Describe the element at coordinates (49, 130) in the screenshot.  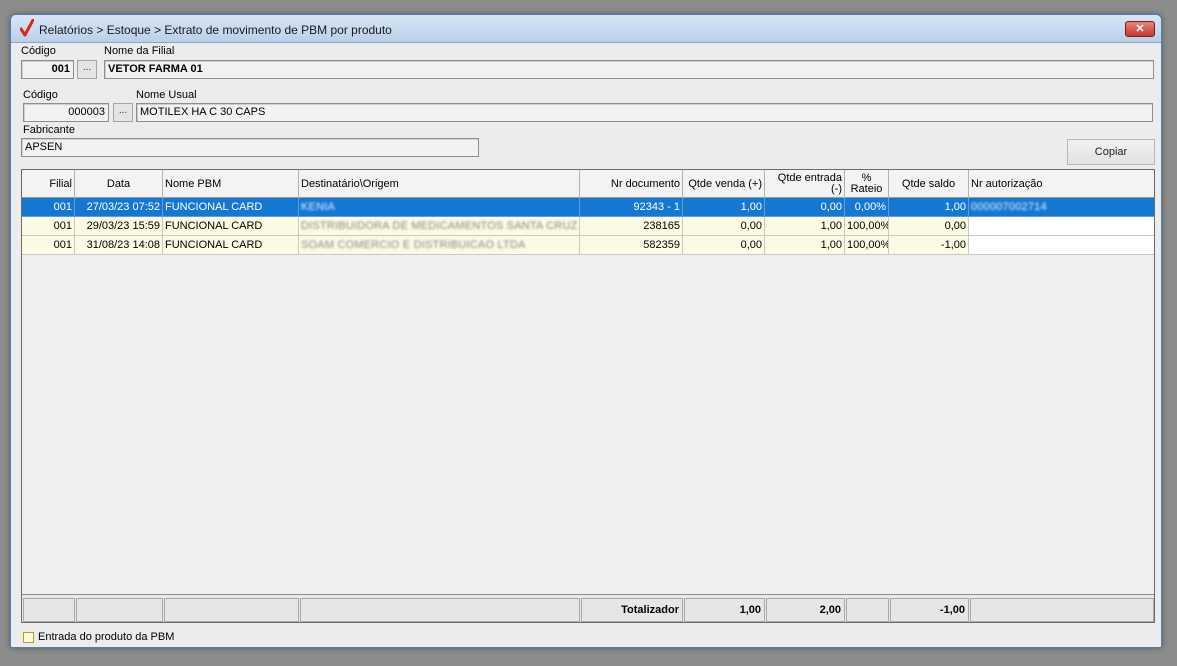
I see `fabricante-label: Fabricante` at that location.